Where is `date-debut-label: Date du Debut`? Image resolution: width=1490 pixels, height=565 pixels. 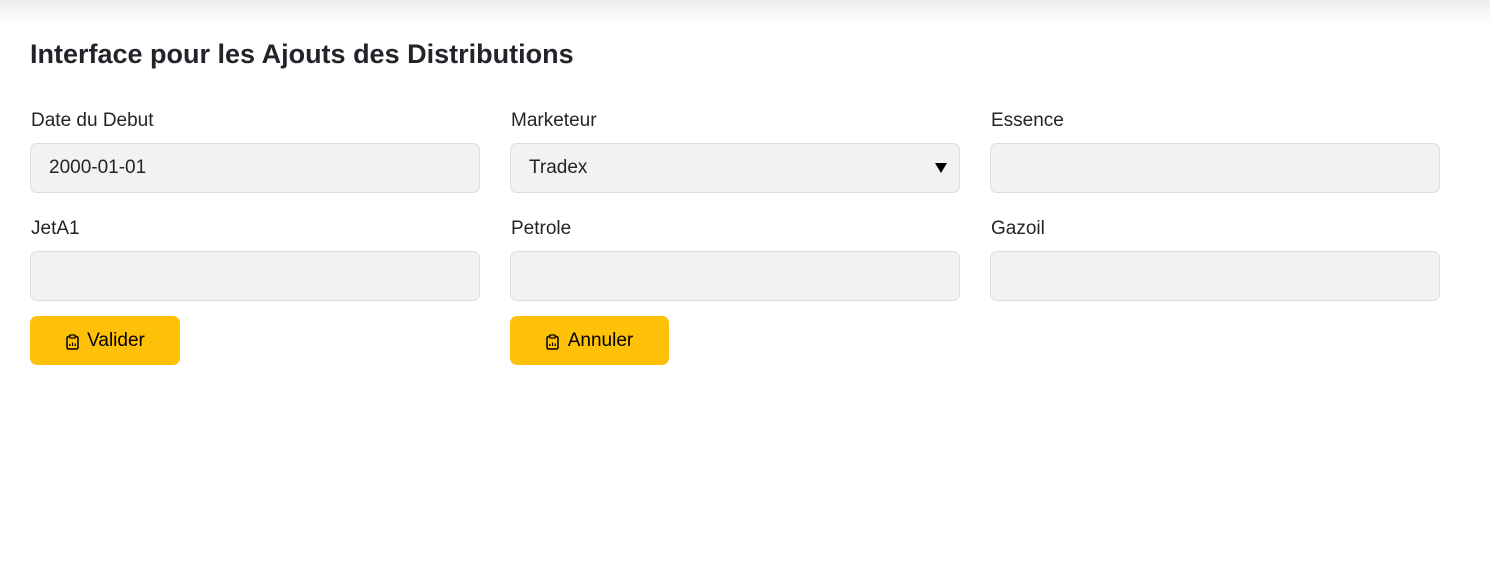
date-debut-label: Date du Debut is located at coordinates (92, 120).